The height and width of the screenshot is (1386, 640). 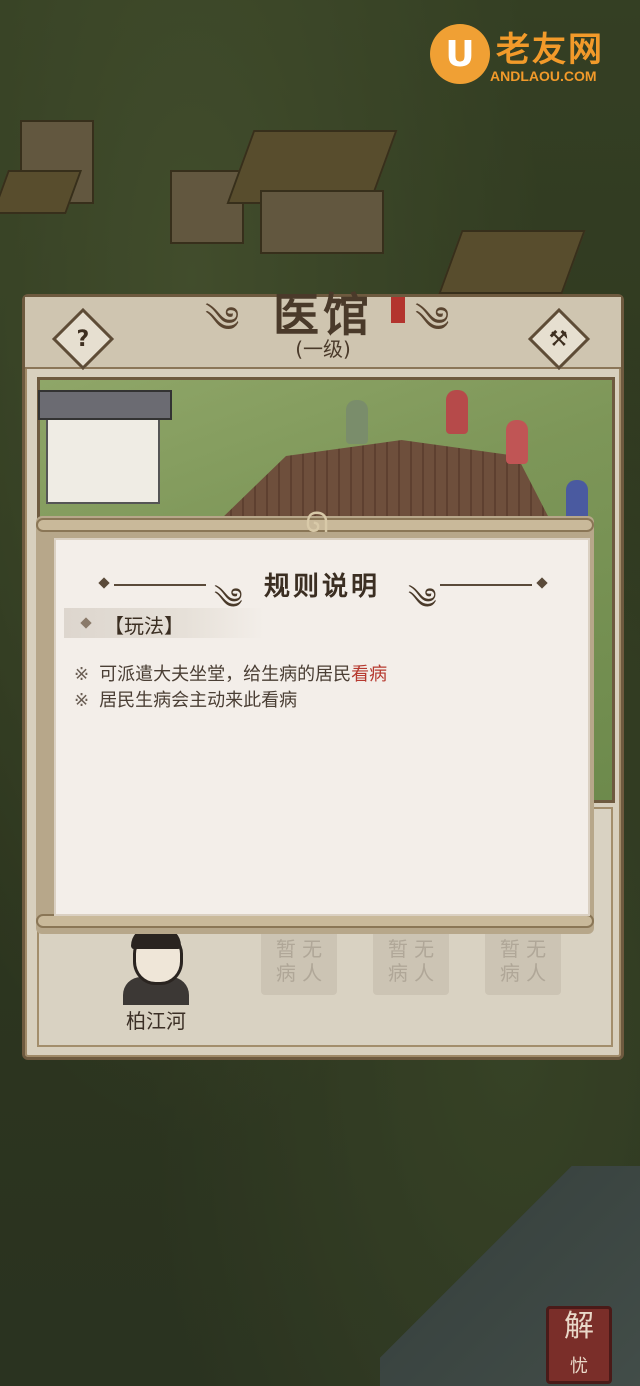 I want to click on rule-item: ※ 可派遣大夫坐堂，给生病的居民看病, so click(x=230, y=673).